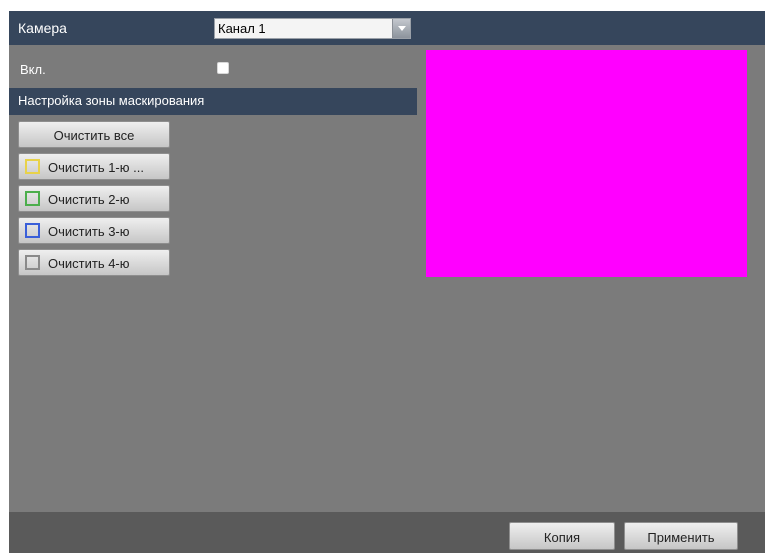 Image resolution: width=765 pixels, height=553 pixels. Describe the element at coordinates (42, 28) in the screenshot. I see `camera-label: Камера` at that location.